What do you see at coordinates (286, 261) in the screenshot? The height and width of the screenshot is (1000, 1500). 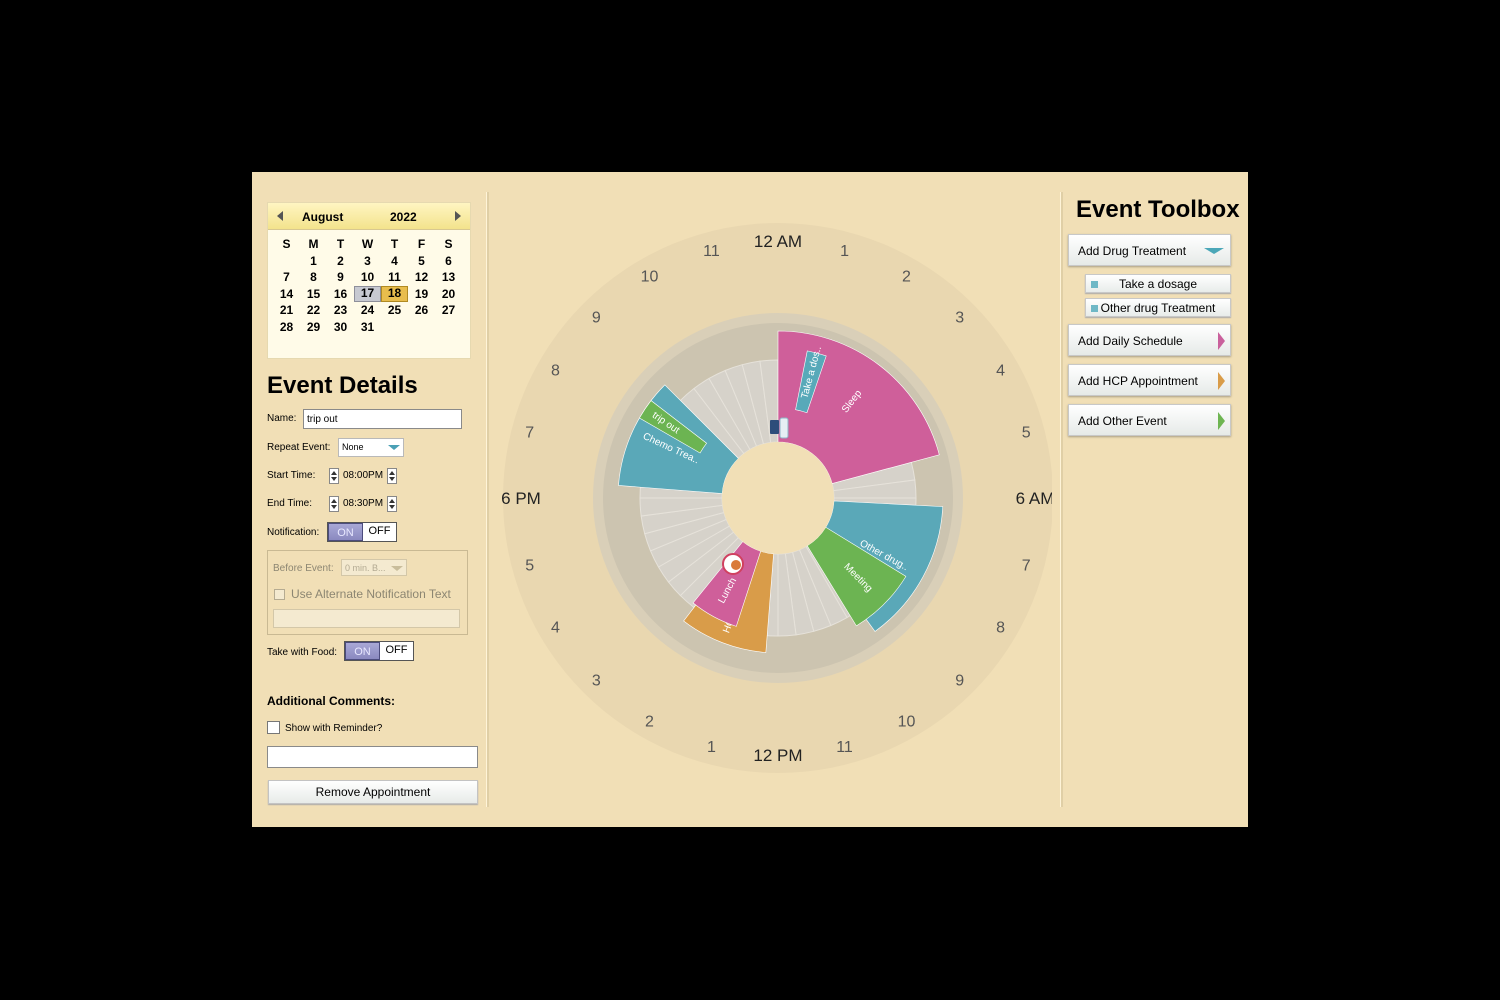 I see `calendar-blank` at bounding box center [286, 261].